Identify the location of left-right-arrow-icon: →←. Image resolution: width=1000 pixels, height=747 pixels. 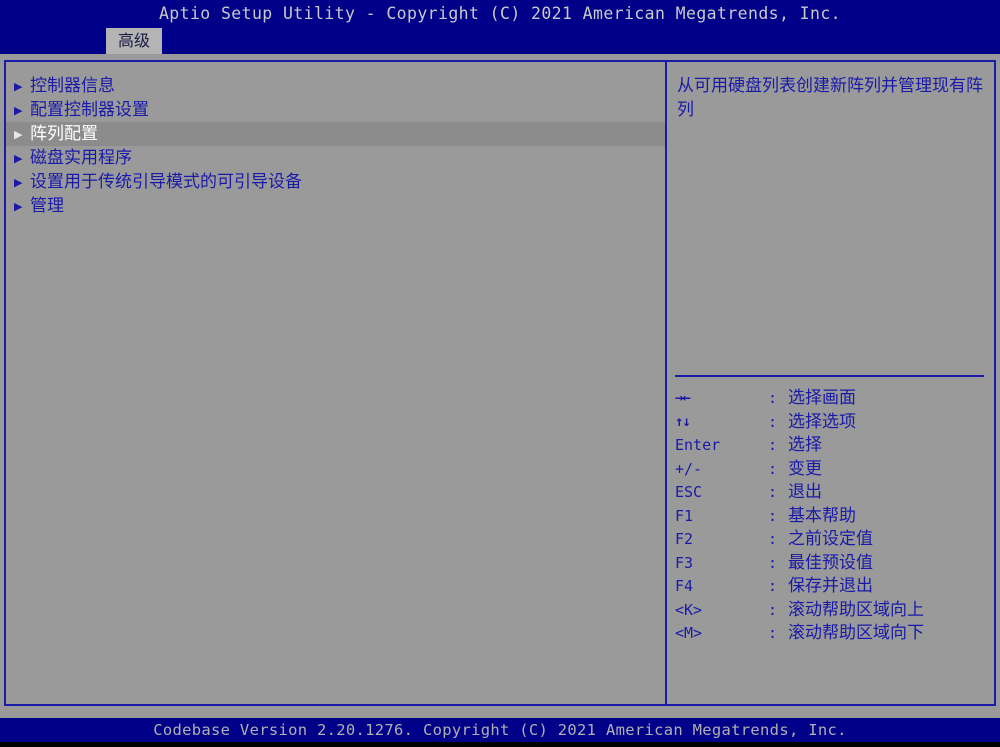
(683, 398).